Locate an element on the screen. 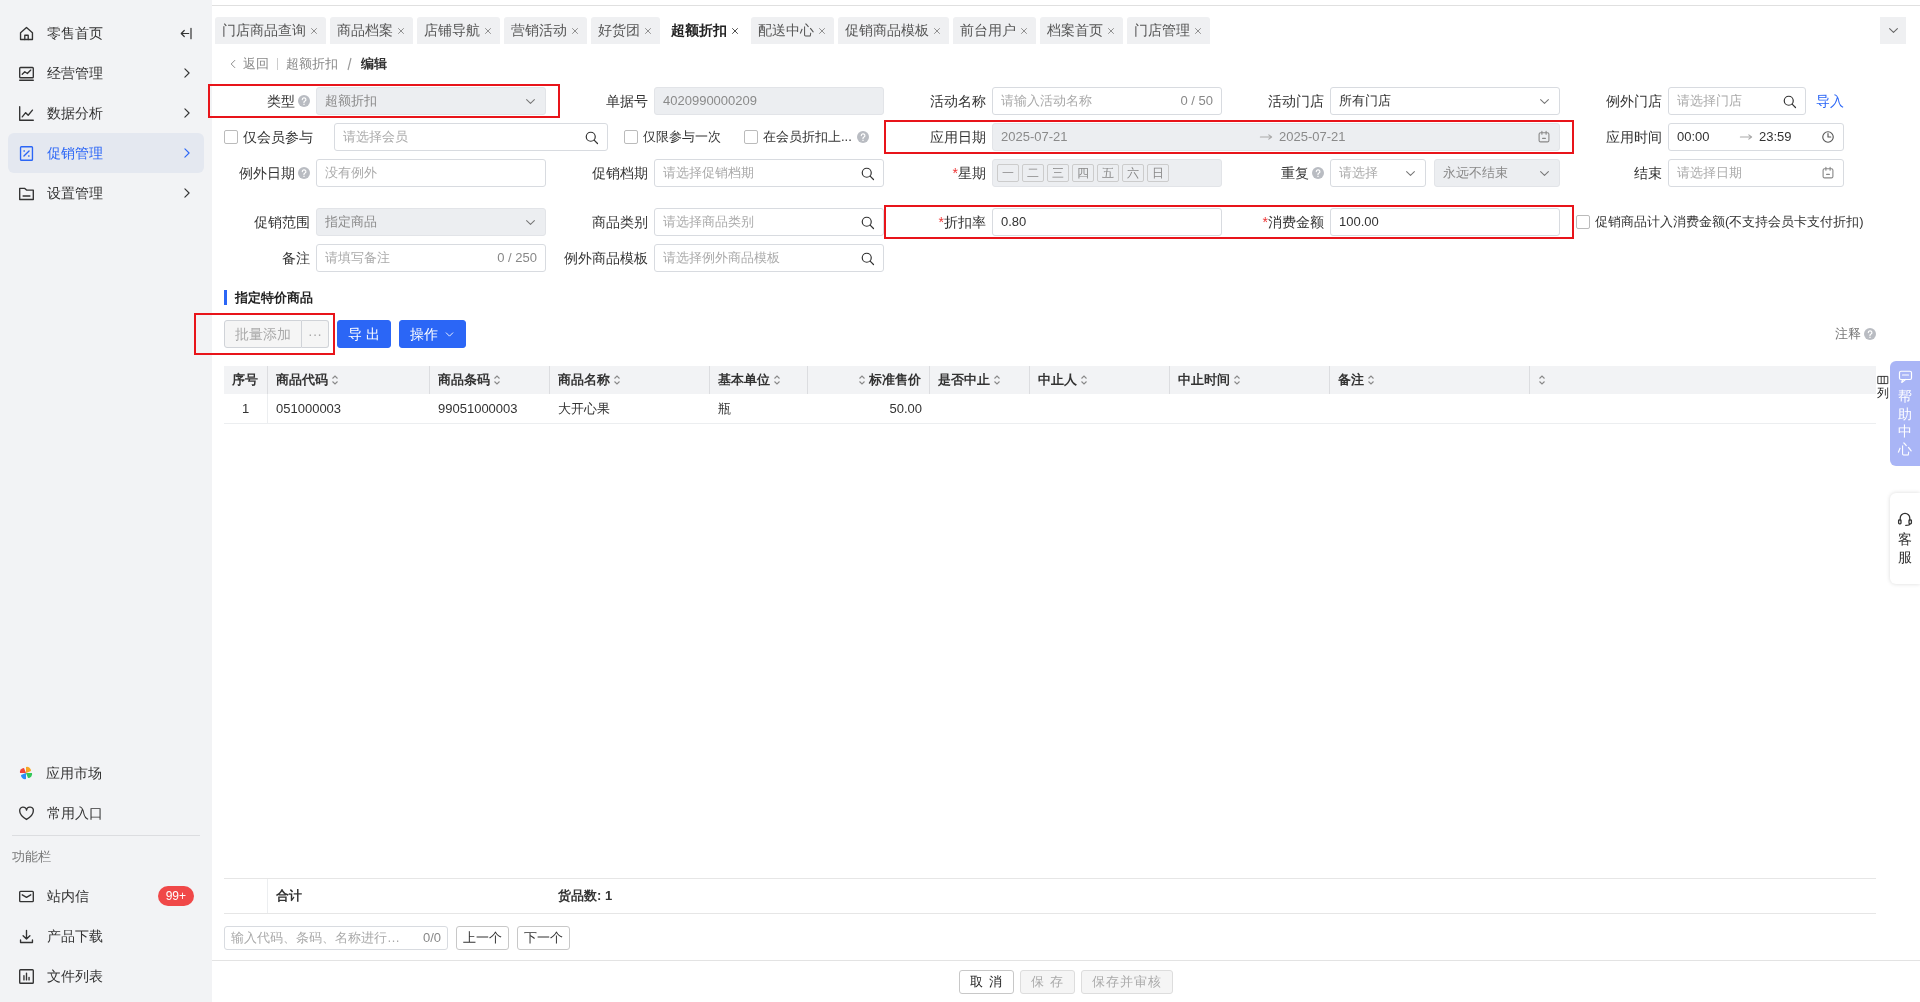  text-input: 请选择会员 is located at coordinates (460, 137).